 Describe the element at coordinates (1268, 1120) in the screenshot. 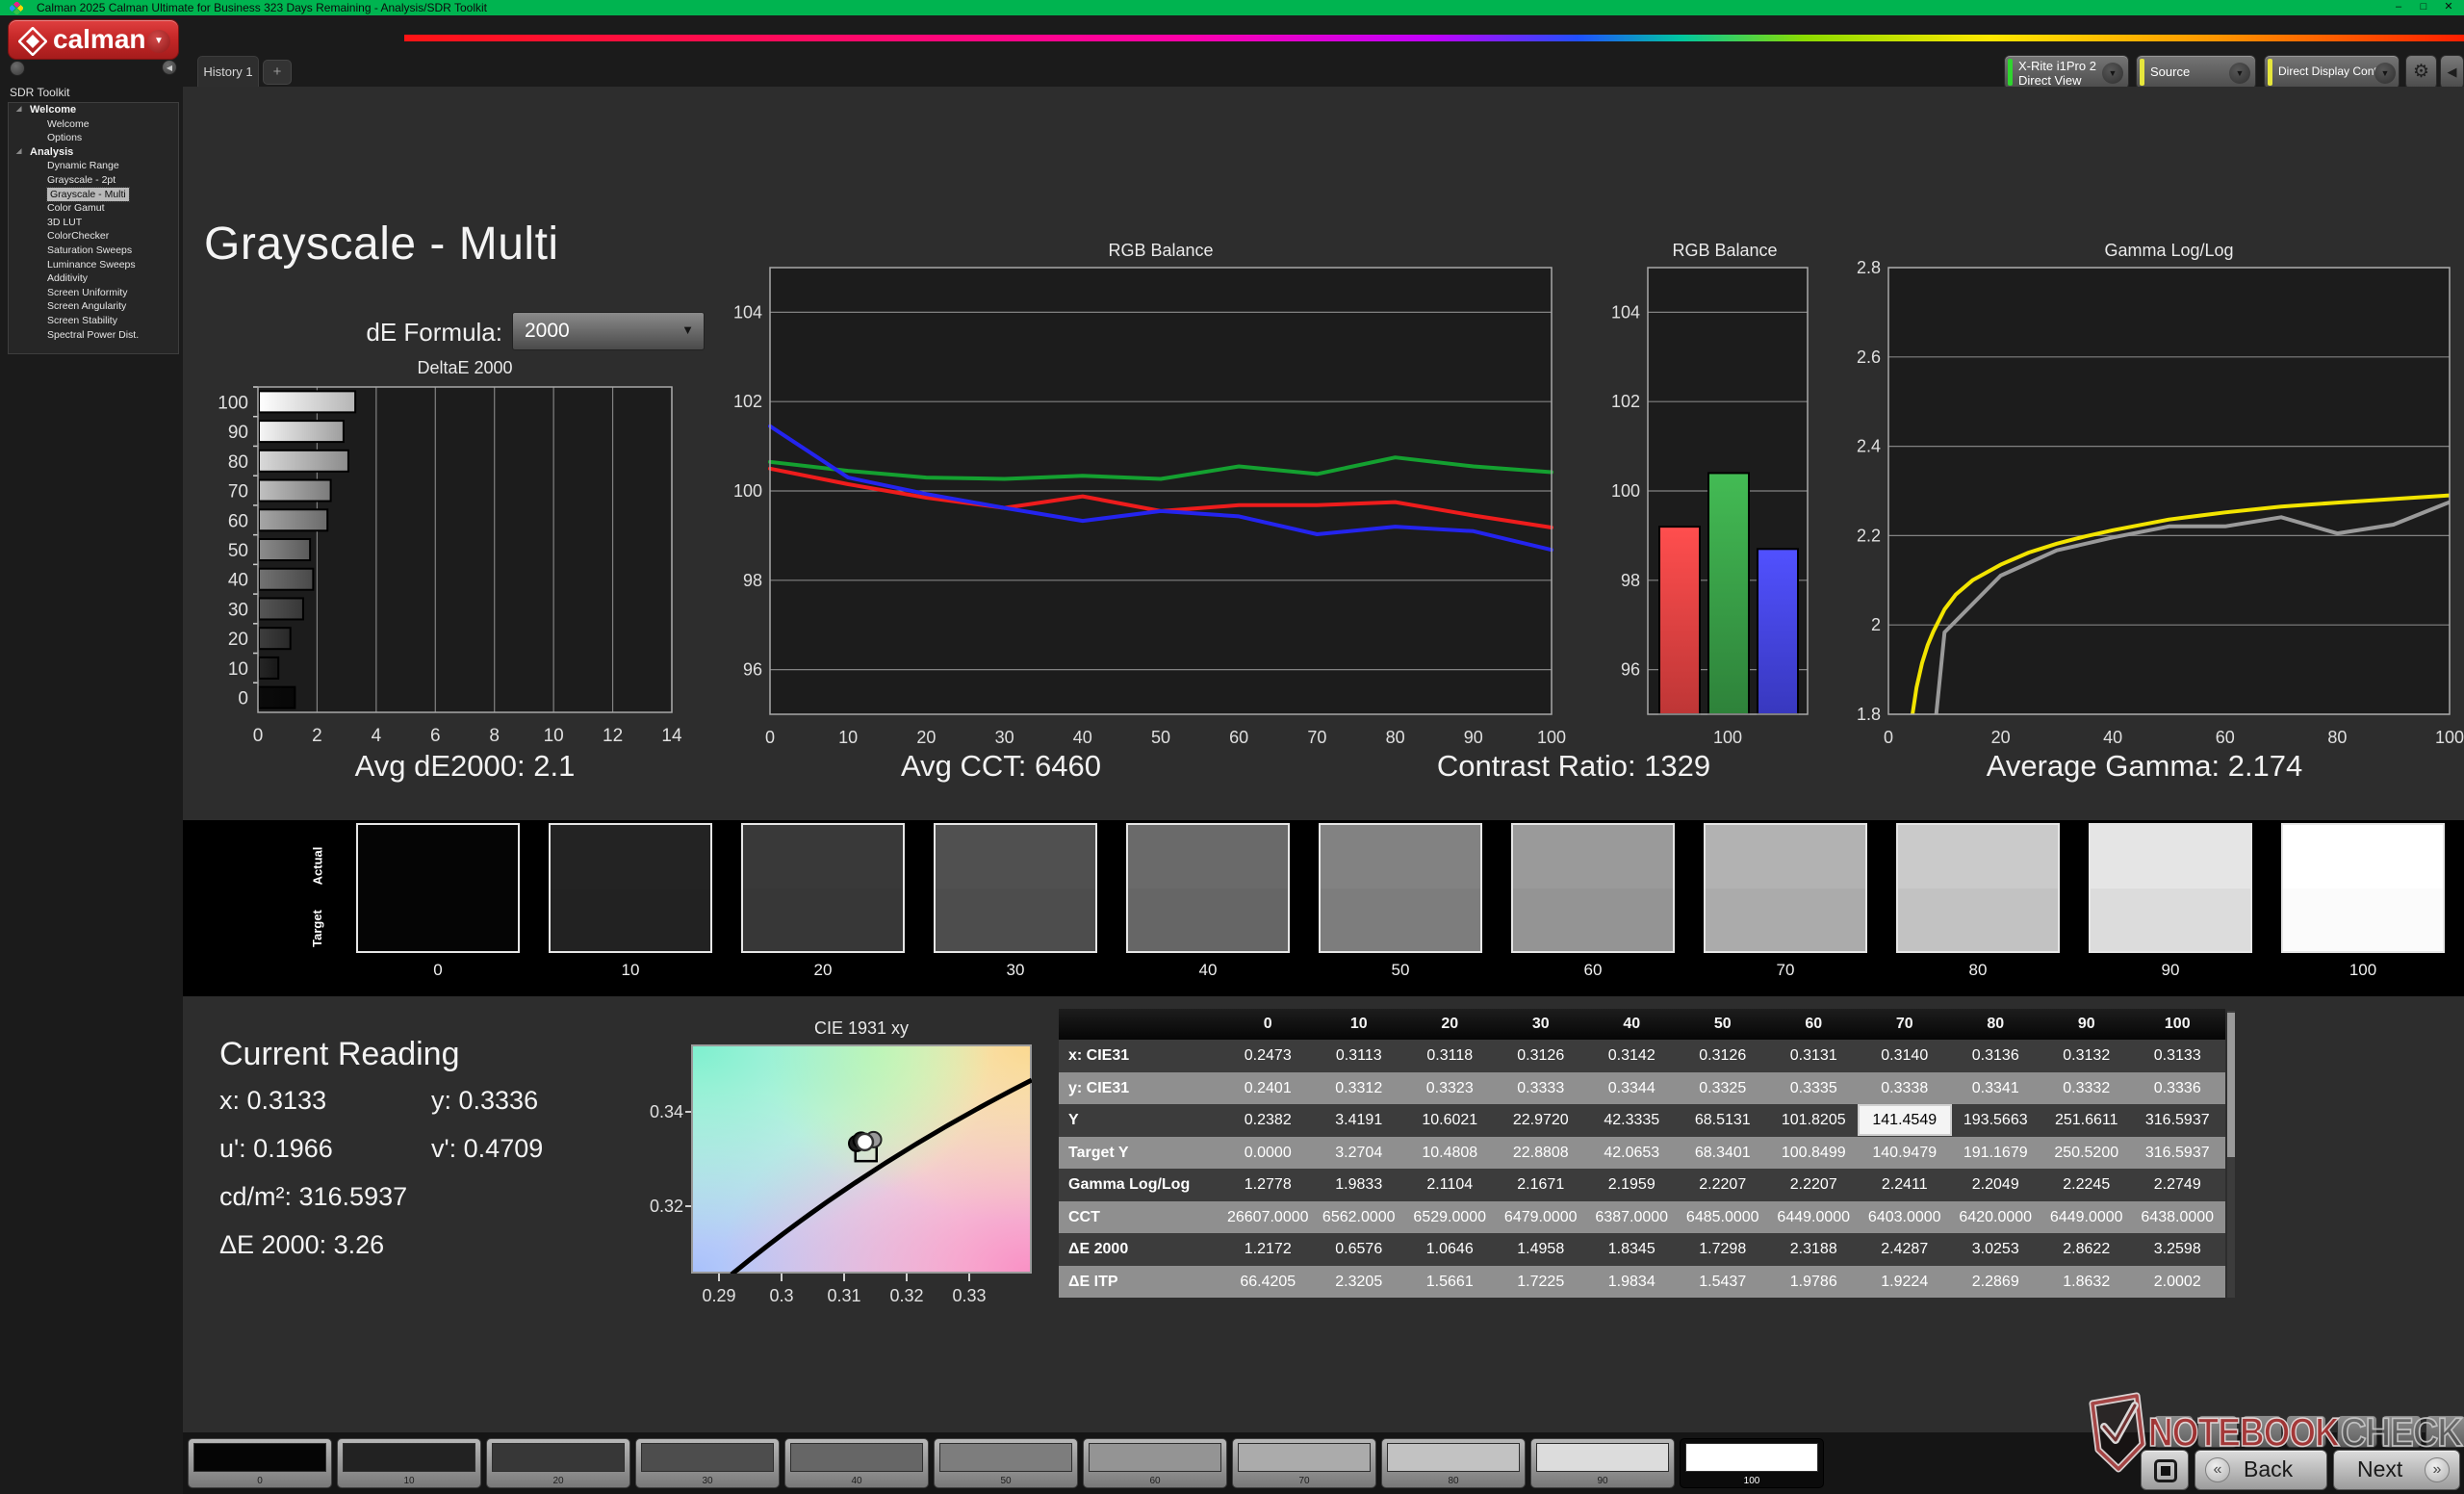

I see `table-cell: 0.2382` at that location.